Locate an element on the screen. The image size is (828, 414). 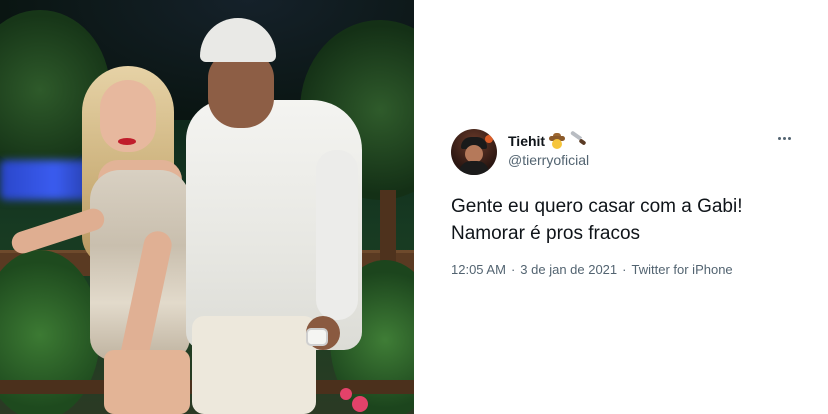
tweet-time: 12:05 AM is located at coordinates (478, 269).